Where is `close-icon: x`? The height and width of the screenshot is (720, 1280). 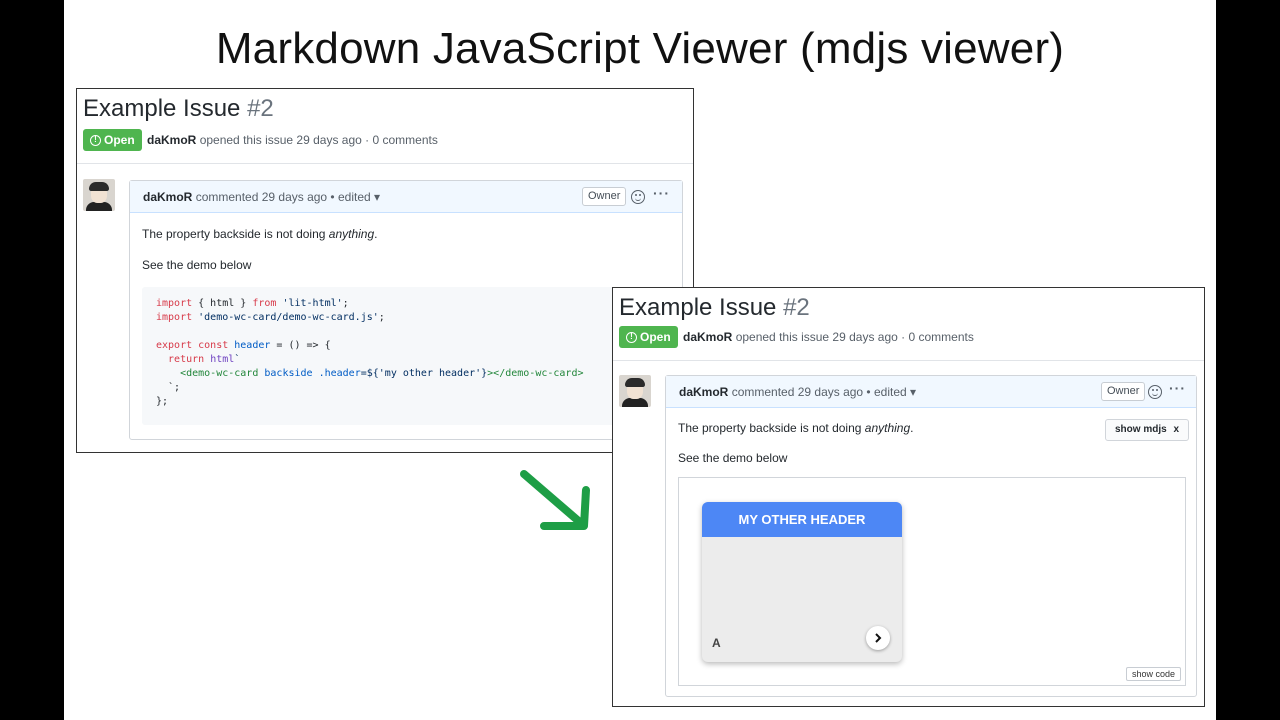 close-icon: x is located at coordinates (1176, 429).